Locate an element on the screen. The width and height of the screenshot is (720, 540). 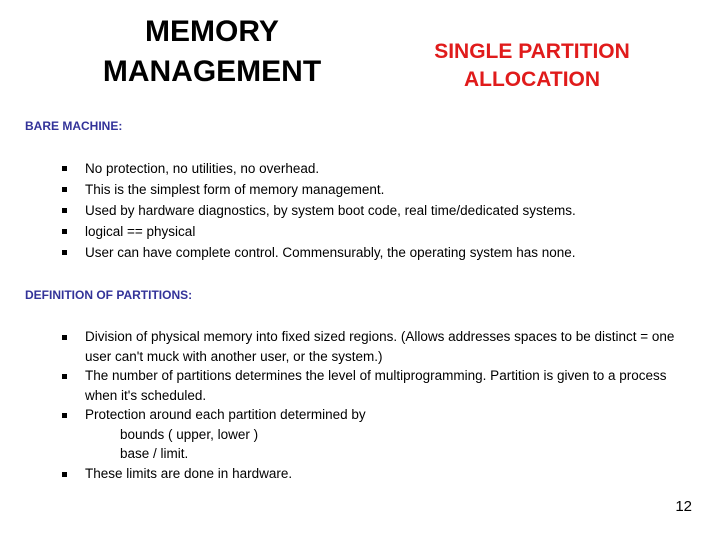
list-item-subline: base / limit. is located at coordinates (154, 453).